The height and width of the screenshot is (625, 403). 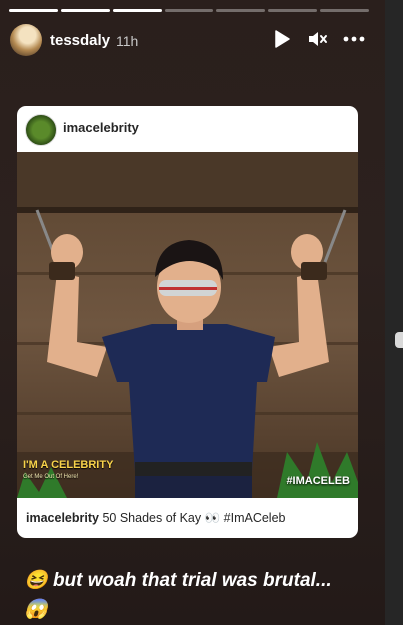 I want to click on post-avatar, so click(x=41, y=130).